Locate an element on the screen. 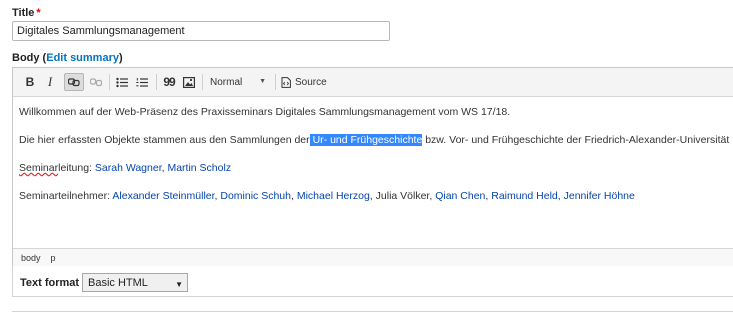 The image size is (733, 316). seminar-lead-label: leitung: is located at coordinates (75, 168).